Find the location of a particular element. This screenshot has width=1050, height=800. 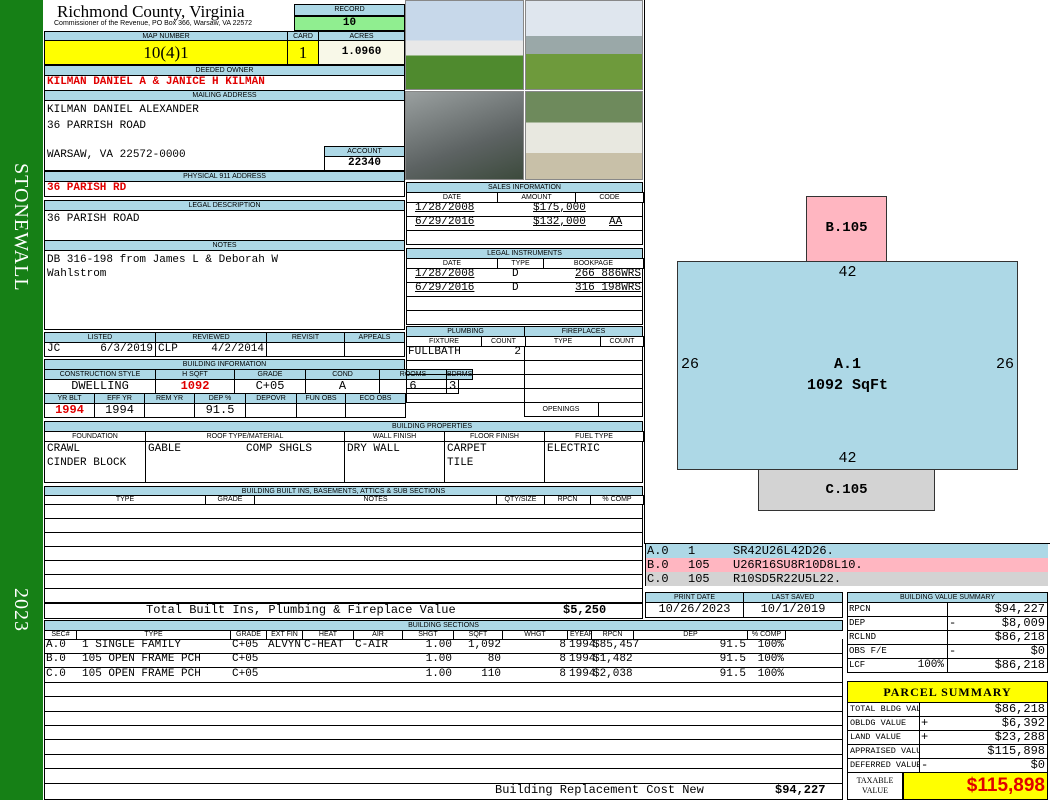

parcel-value: $0 is located at coordinates (1037, 765).